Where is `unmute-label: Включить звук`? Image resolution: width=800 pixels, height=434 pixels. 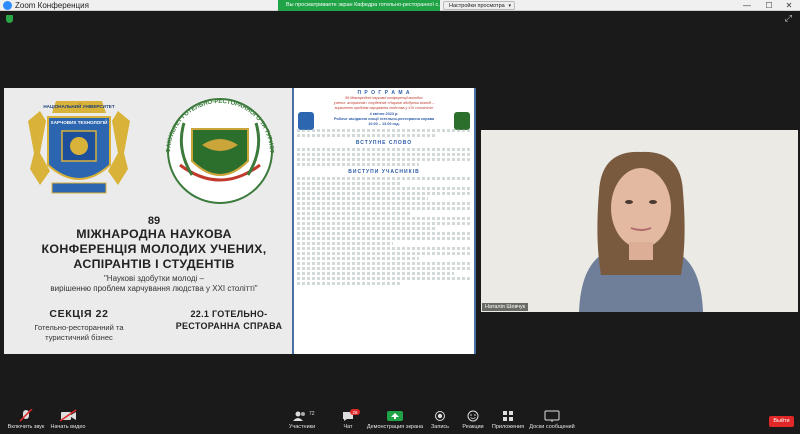 unmute-label: Включить звук is located at coordinates (26, 427).